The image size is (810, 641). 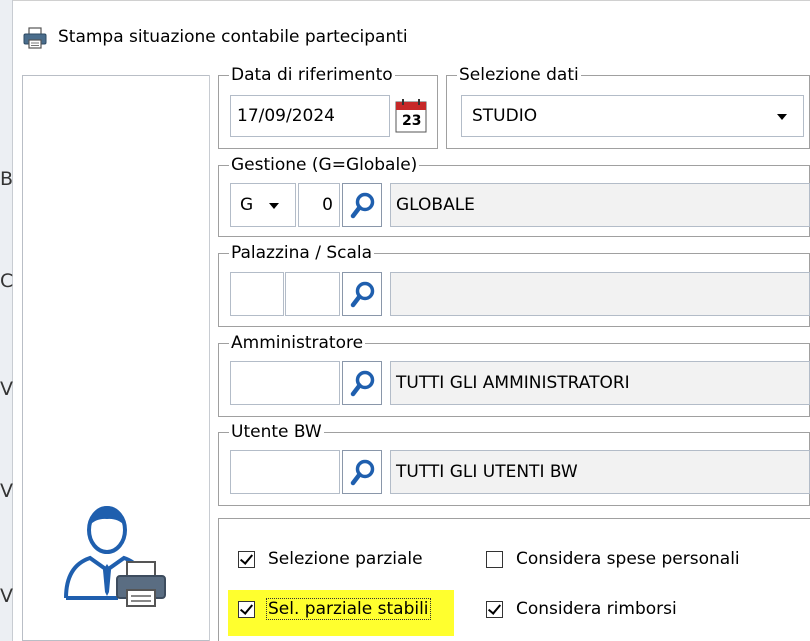 I want to click on date-field: 17/09/2024, so click(x=310, y=116).